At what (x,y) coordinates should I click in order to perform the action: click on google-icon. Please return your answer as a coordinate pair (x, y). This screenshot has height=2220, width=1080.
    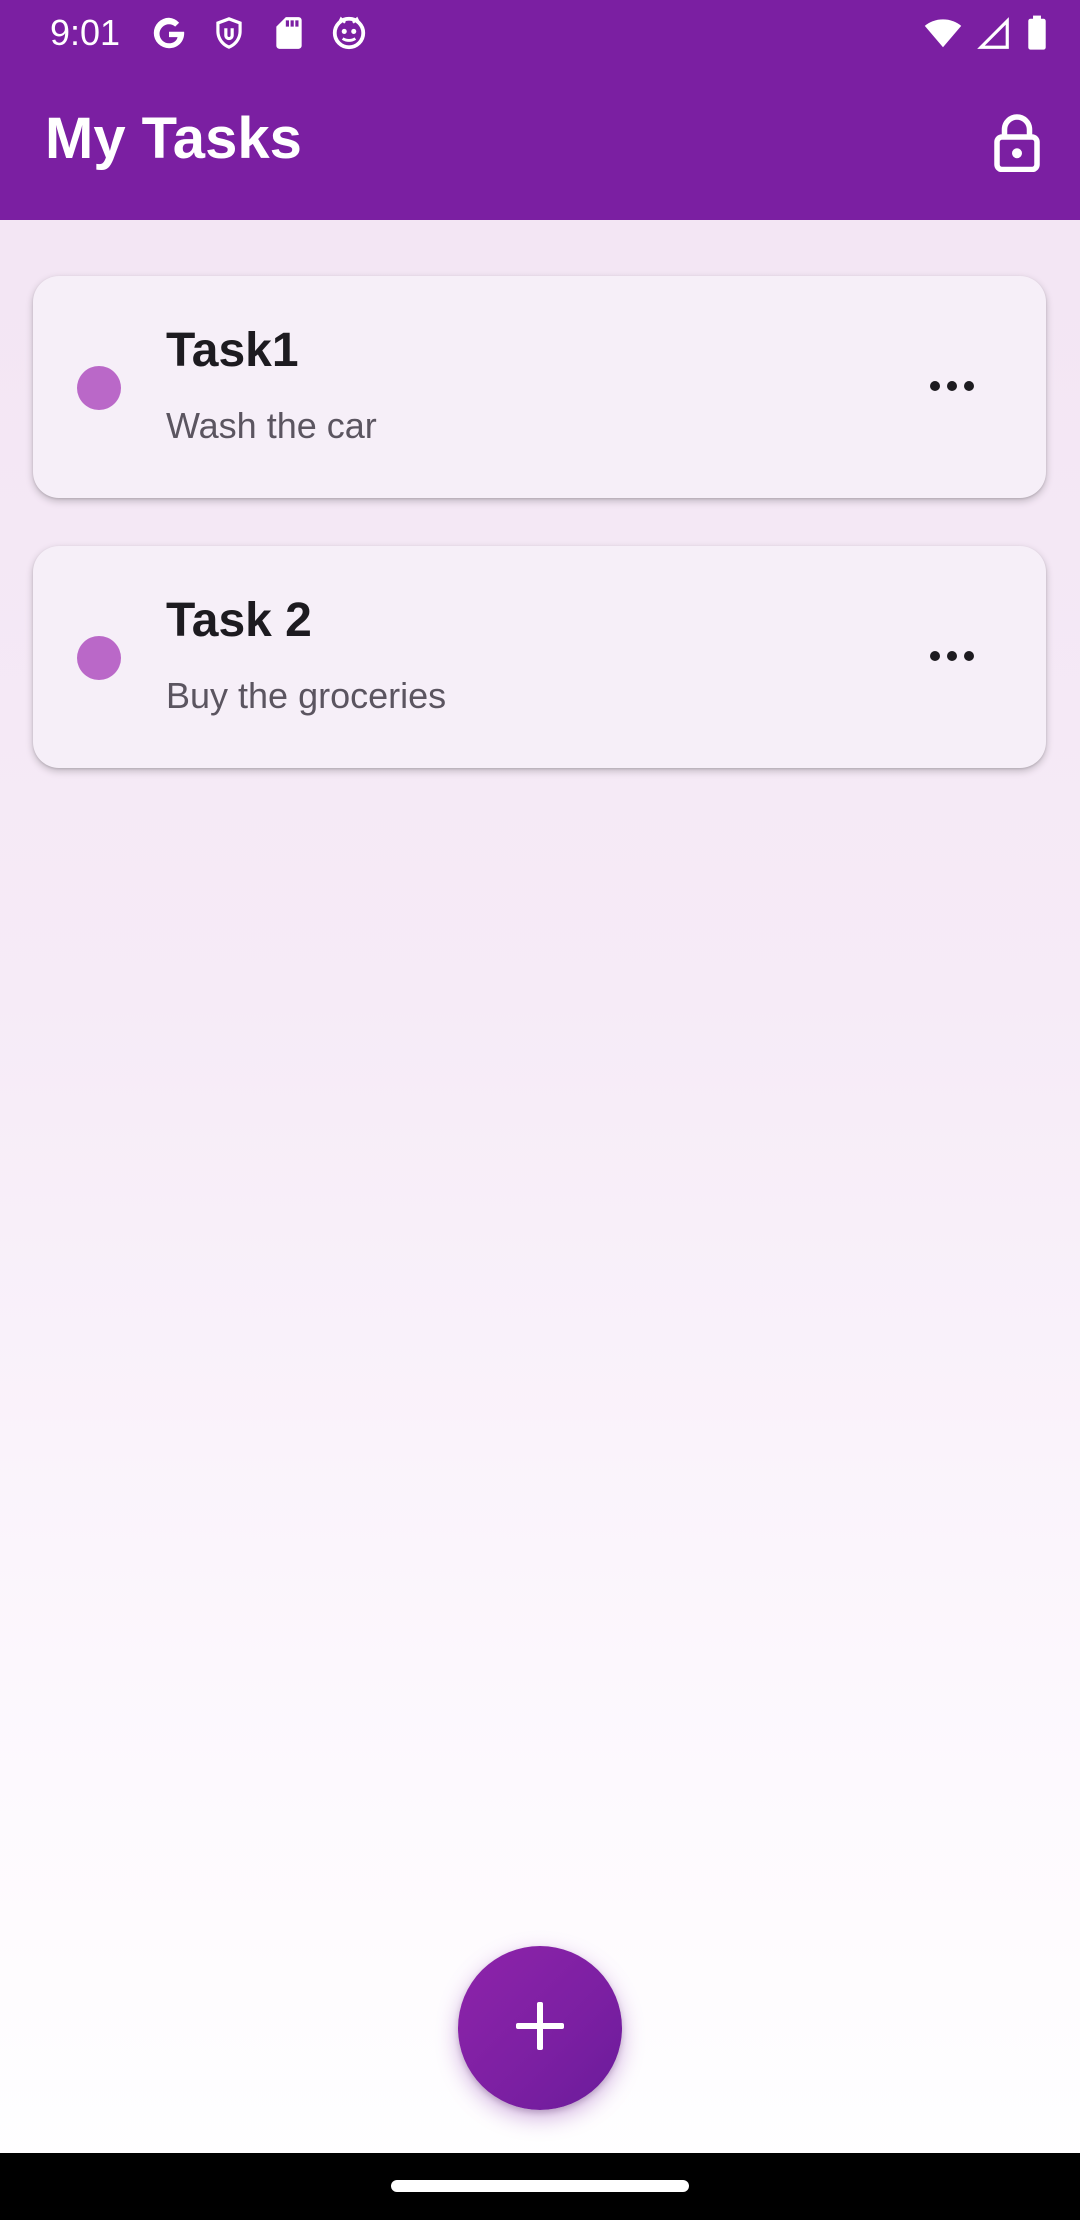
    Looking at the image, I should click on (169, 33).